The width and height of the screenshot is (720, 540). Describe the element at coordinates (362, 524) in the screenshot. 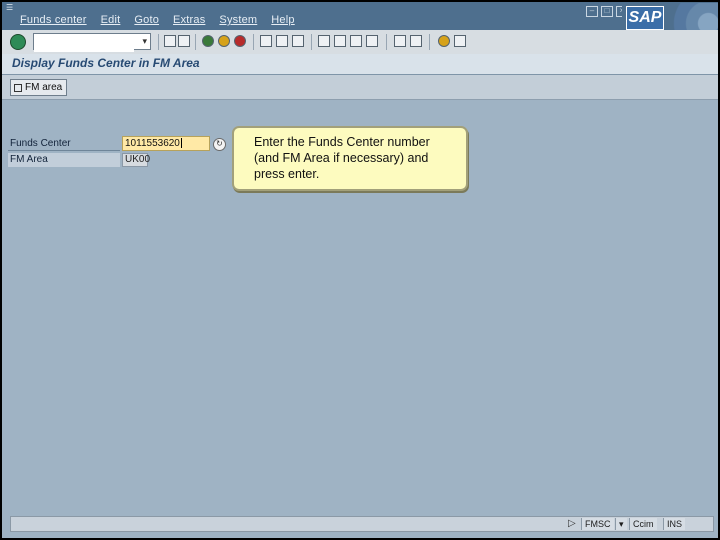

I see `status-bar: ▷ FMSC ▾ Ccim INS` at that location.